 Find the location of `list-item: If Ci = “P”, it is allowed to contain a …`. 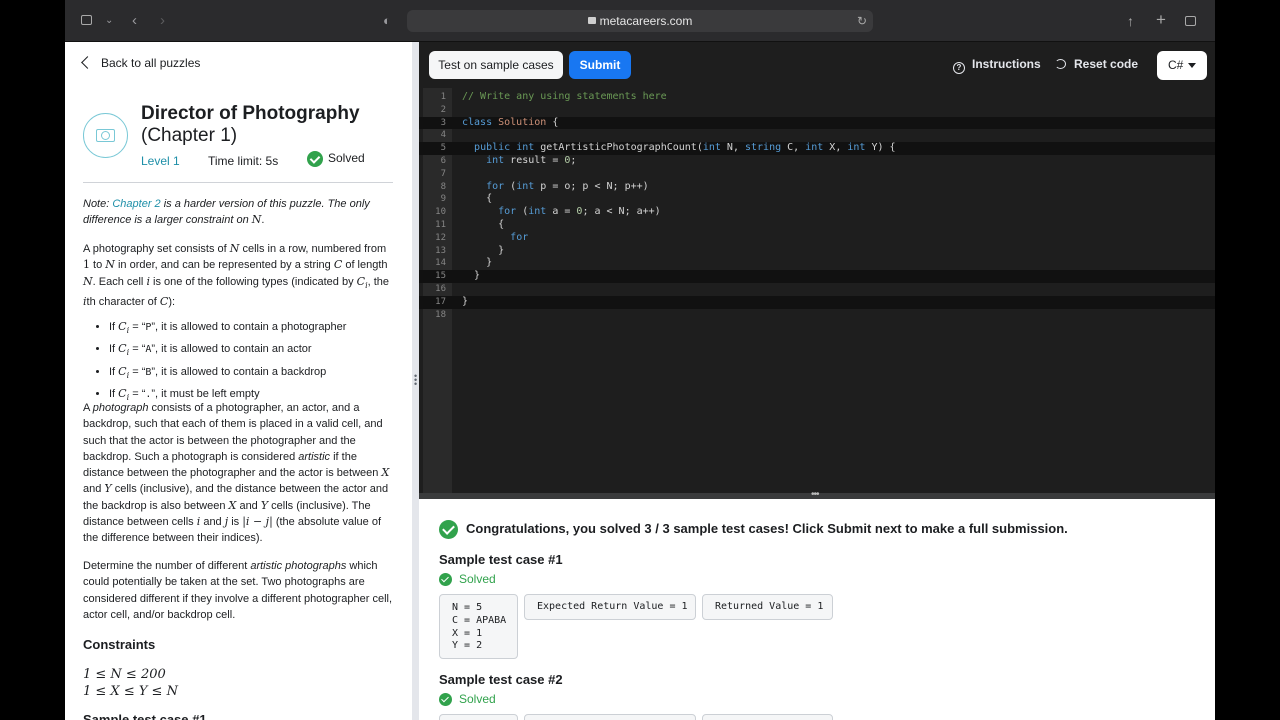

list-item: If Ci = “P”, it is allowed to contain a … is located at coordinates (254, 329).